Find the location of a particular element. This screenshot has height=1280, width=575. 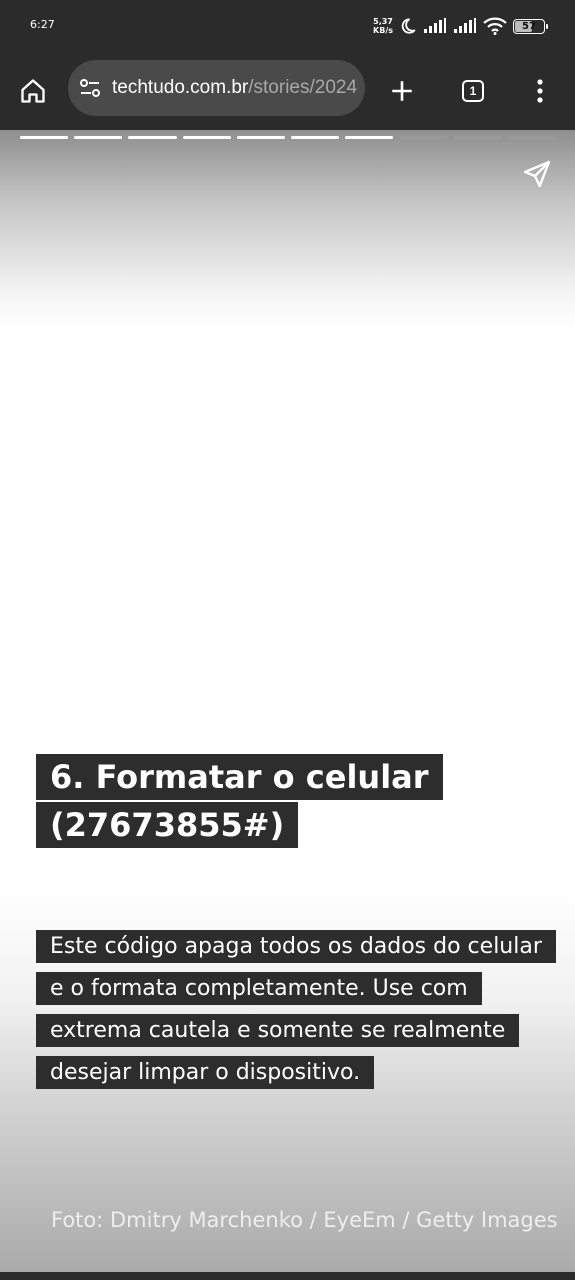

new-tab-button is located at coordinates (402, 91).